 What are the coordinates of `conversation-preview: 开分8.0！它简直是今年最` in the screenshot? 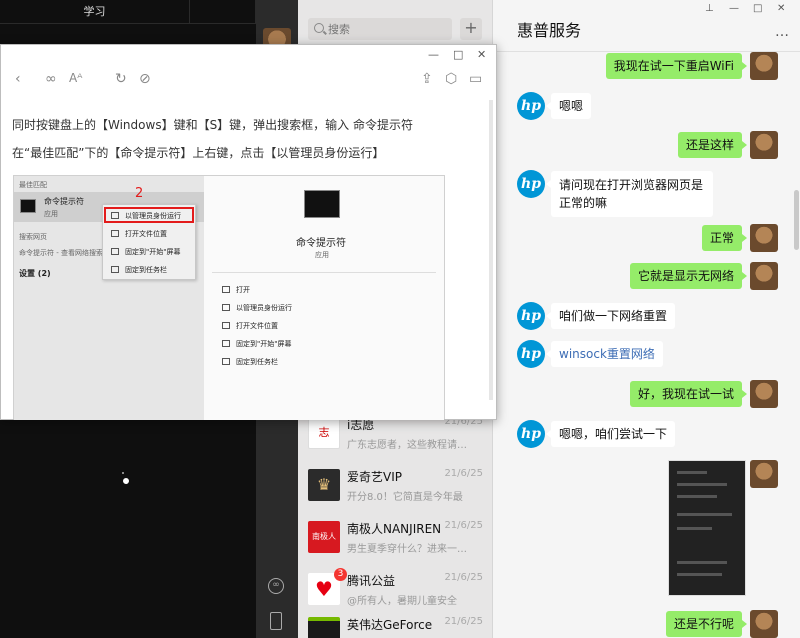 It's located at (405, 497).